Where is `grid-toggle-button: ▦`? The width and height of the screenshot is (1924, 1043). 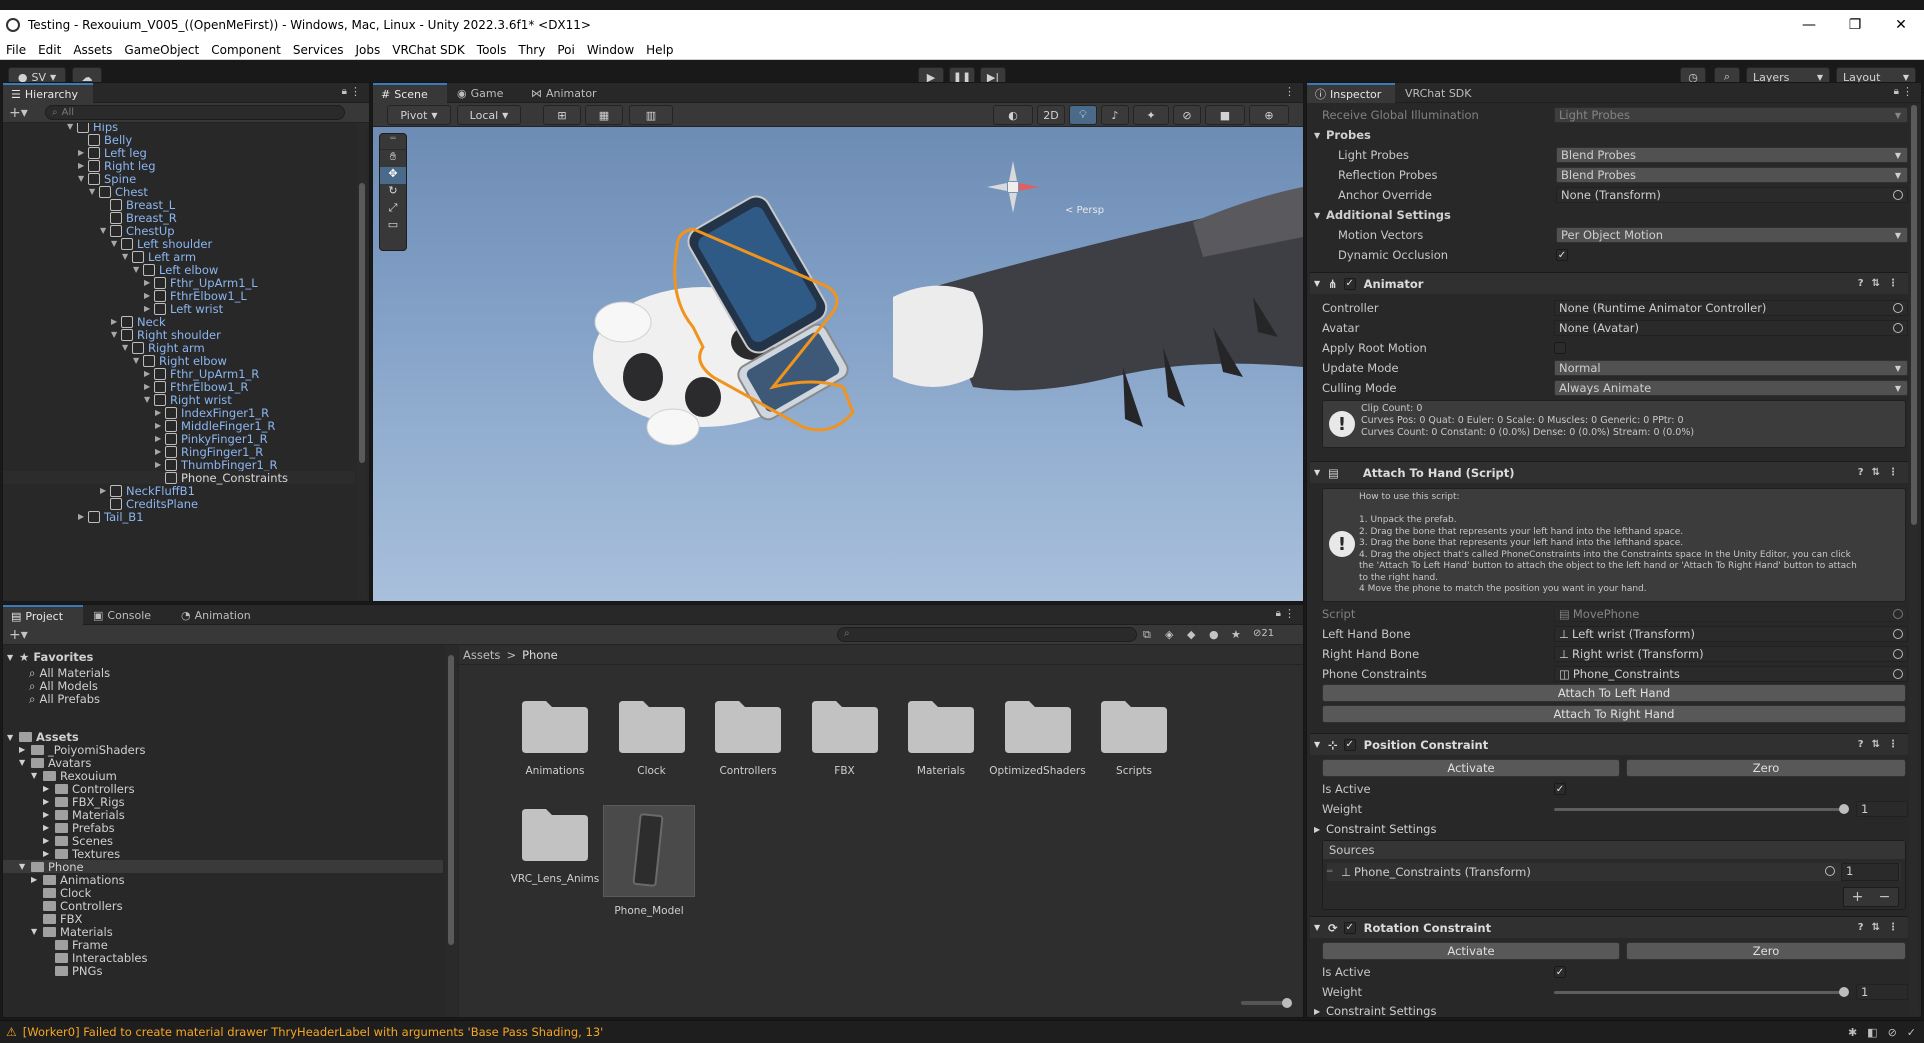
grid-toggle-button: ▦ is located at coordinates (604, 115).